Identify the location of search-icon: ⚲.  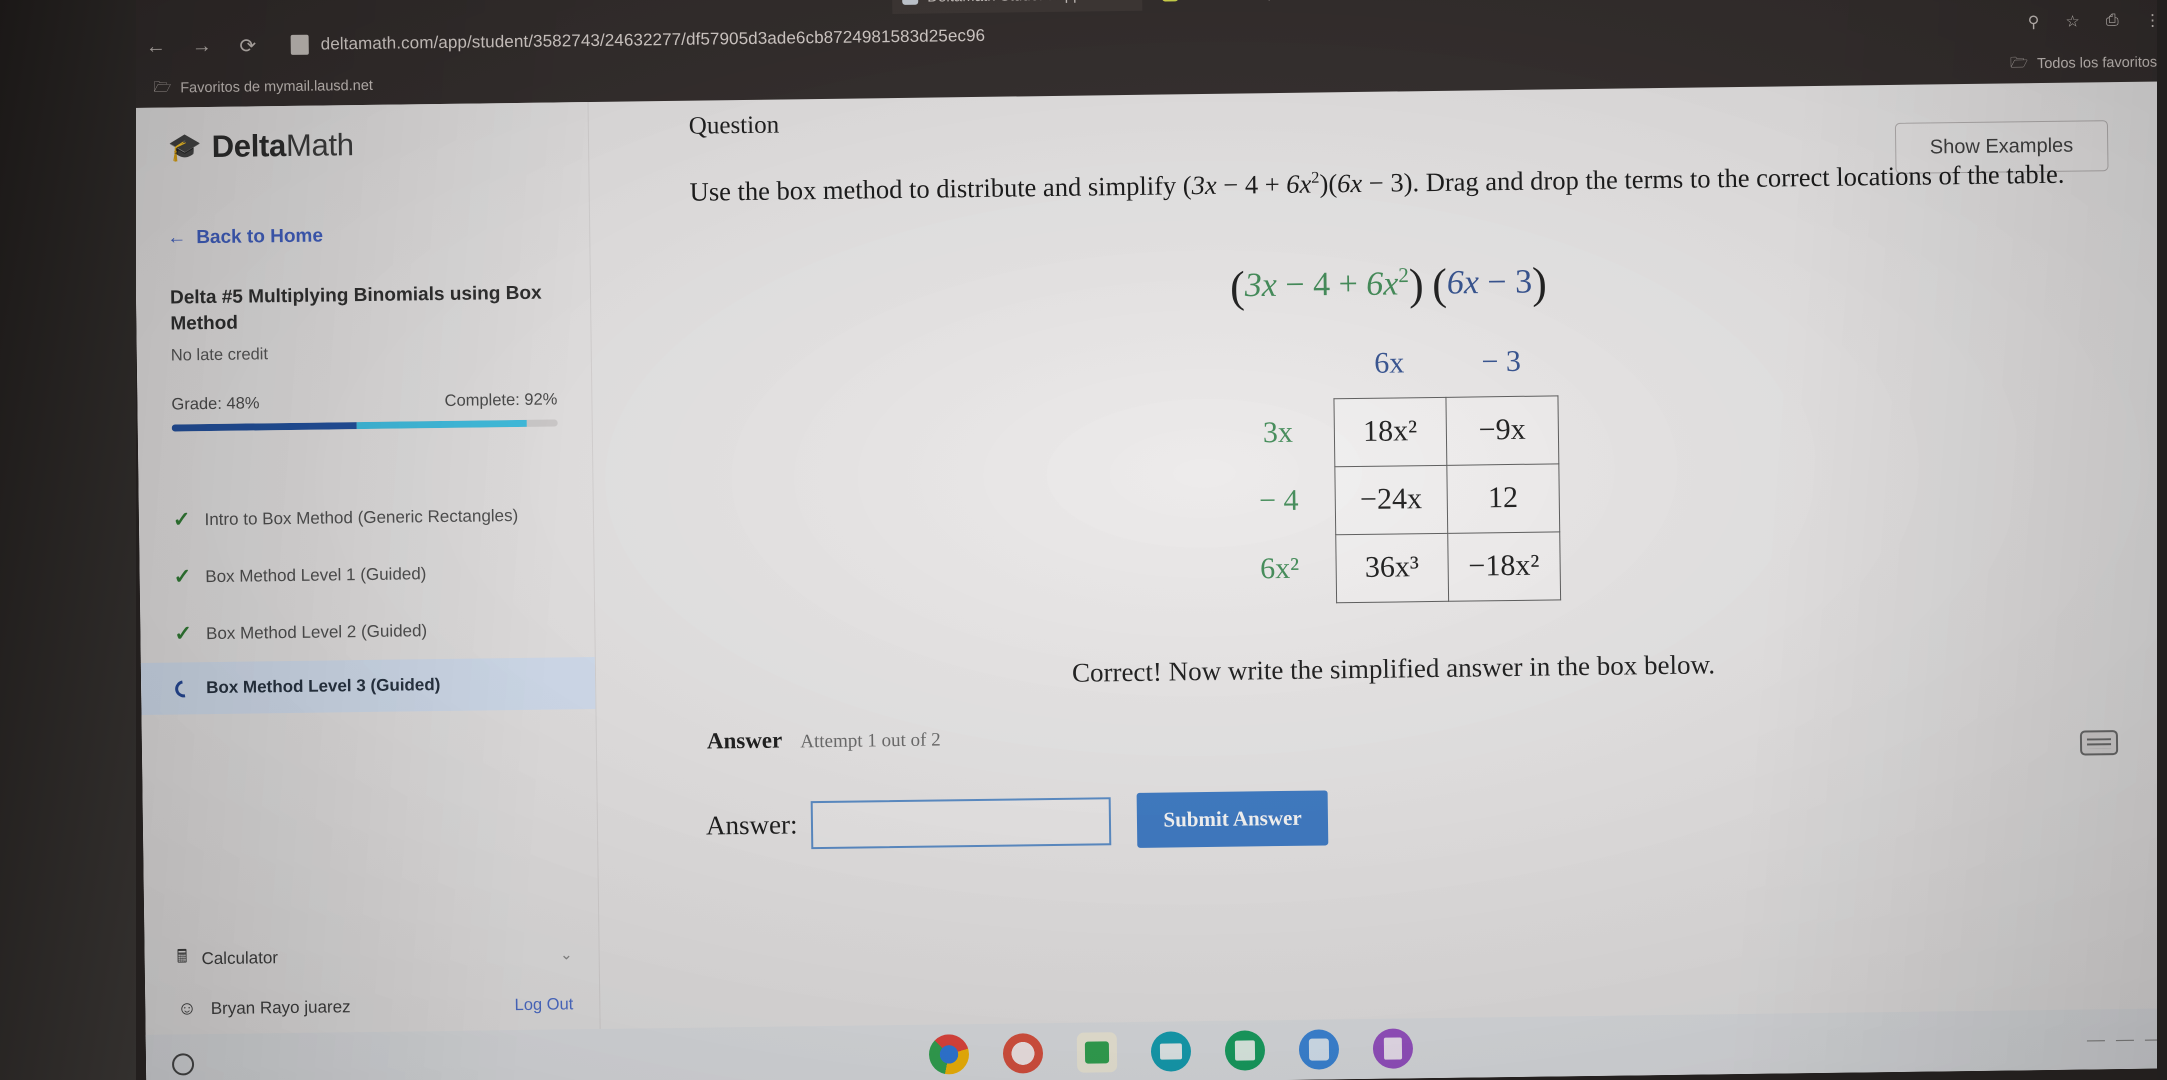
(2034, 22).